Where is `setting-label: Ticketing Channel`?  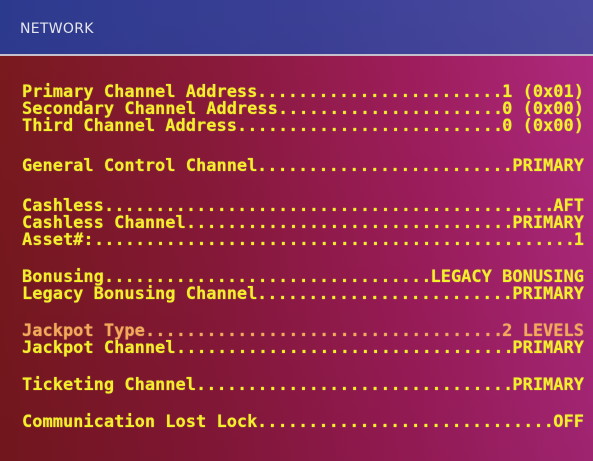 setting-label: Ticketing Channel is located at coordinates (109, 385).